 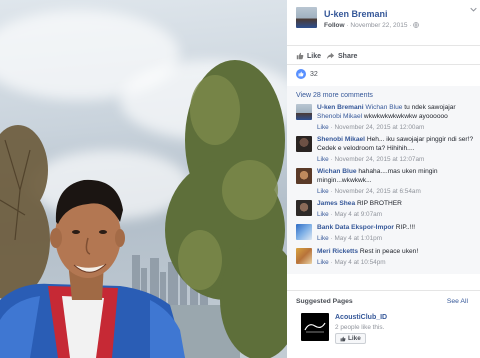 I want to click on post-author-name: U-ken Bremani, so click(x=356, y=14).